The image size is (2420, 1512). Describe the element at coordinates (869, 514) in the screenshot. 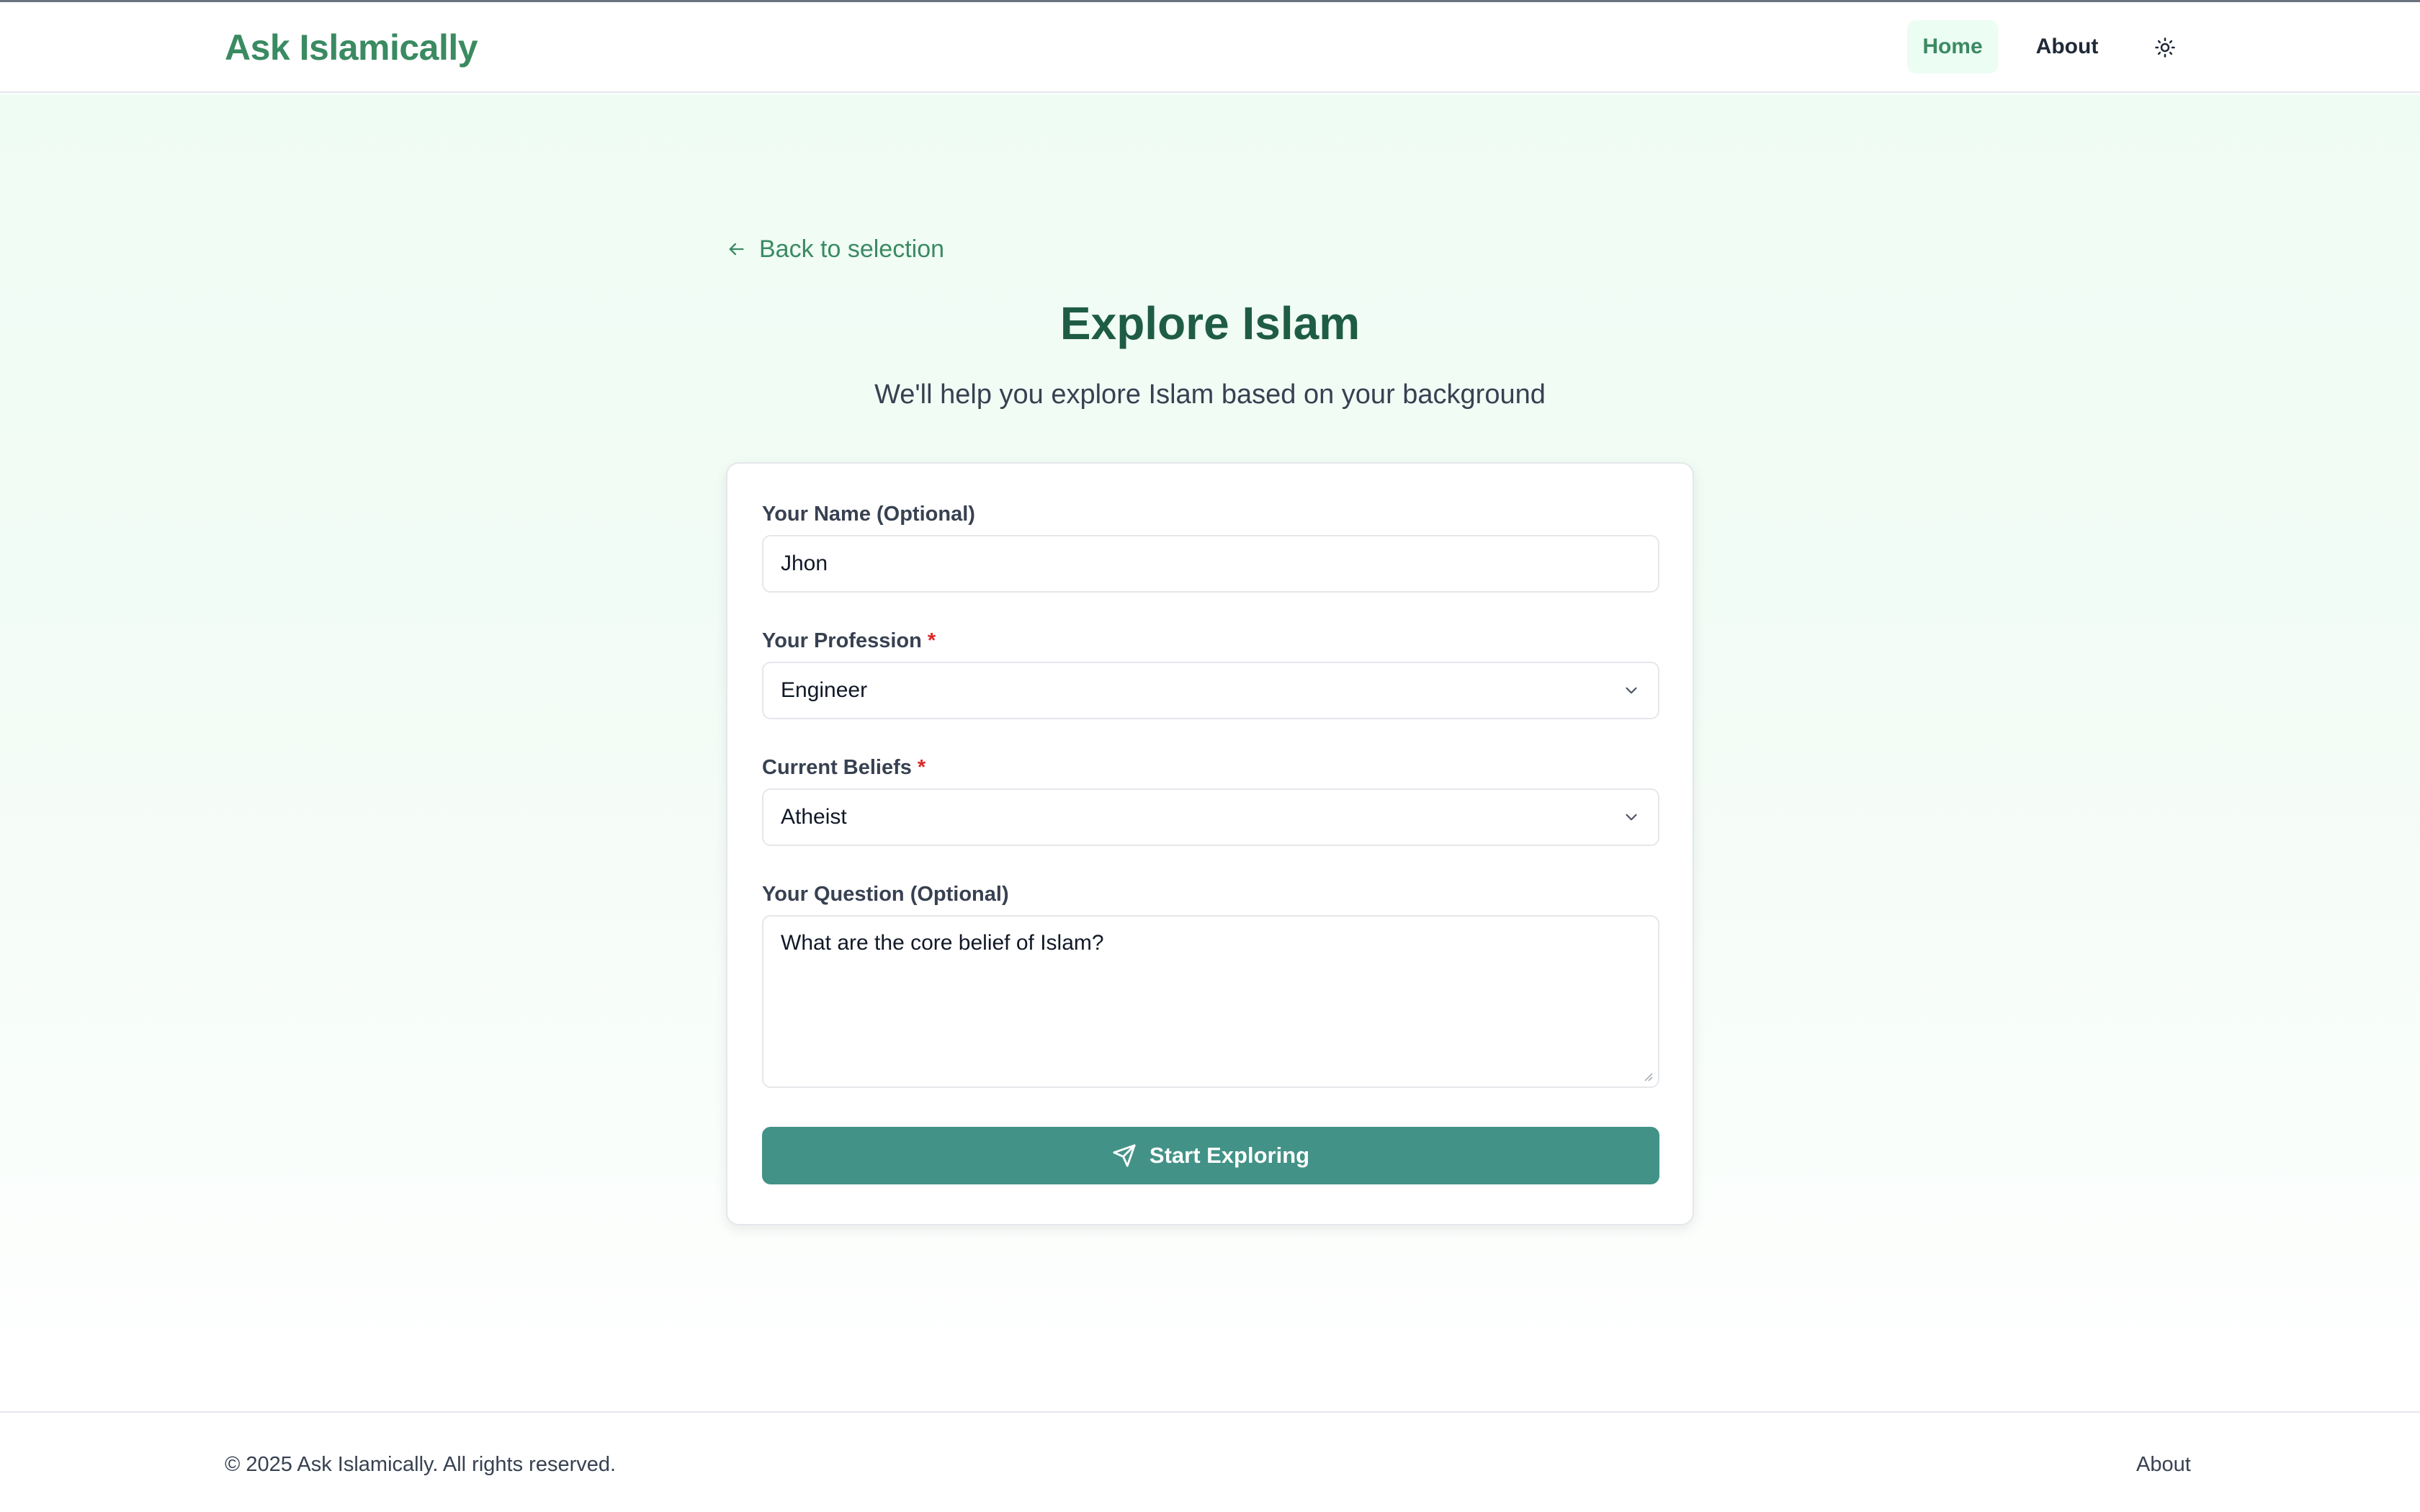

I see `name-label: Your Name (Optional)` at that location.